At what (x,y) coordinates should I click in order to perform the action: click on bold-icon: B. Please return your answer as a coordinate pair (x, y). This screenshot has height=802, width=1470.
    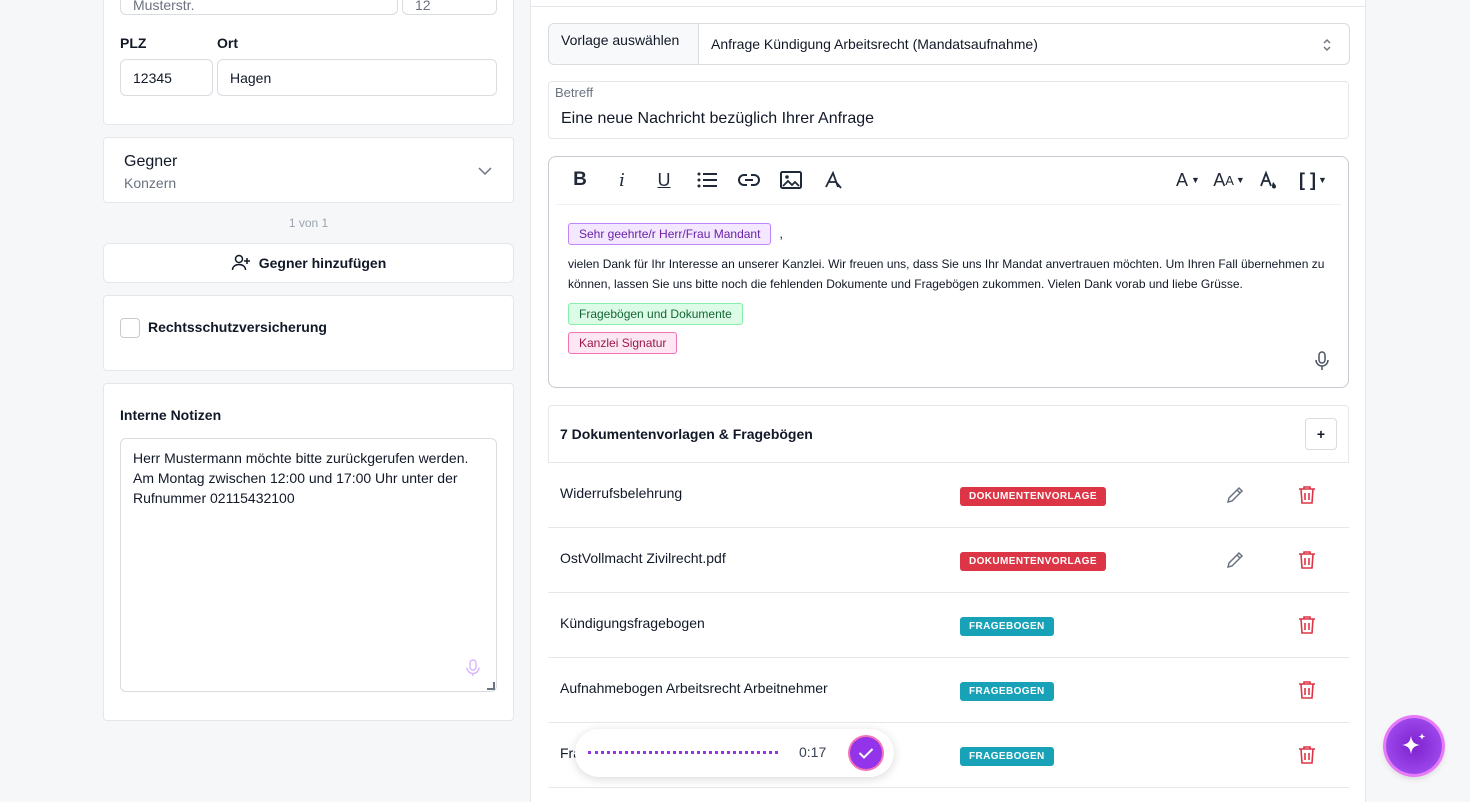
    Looking at the image, I should click on (580, 180).